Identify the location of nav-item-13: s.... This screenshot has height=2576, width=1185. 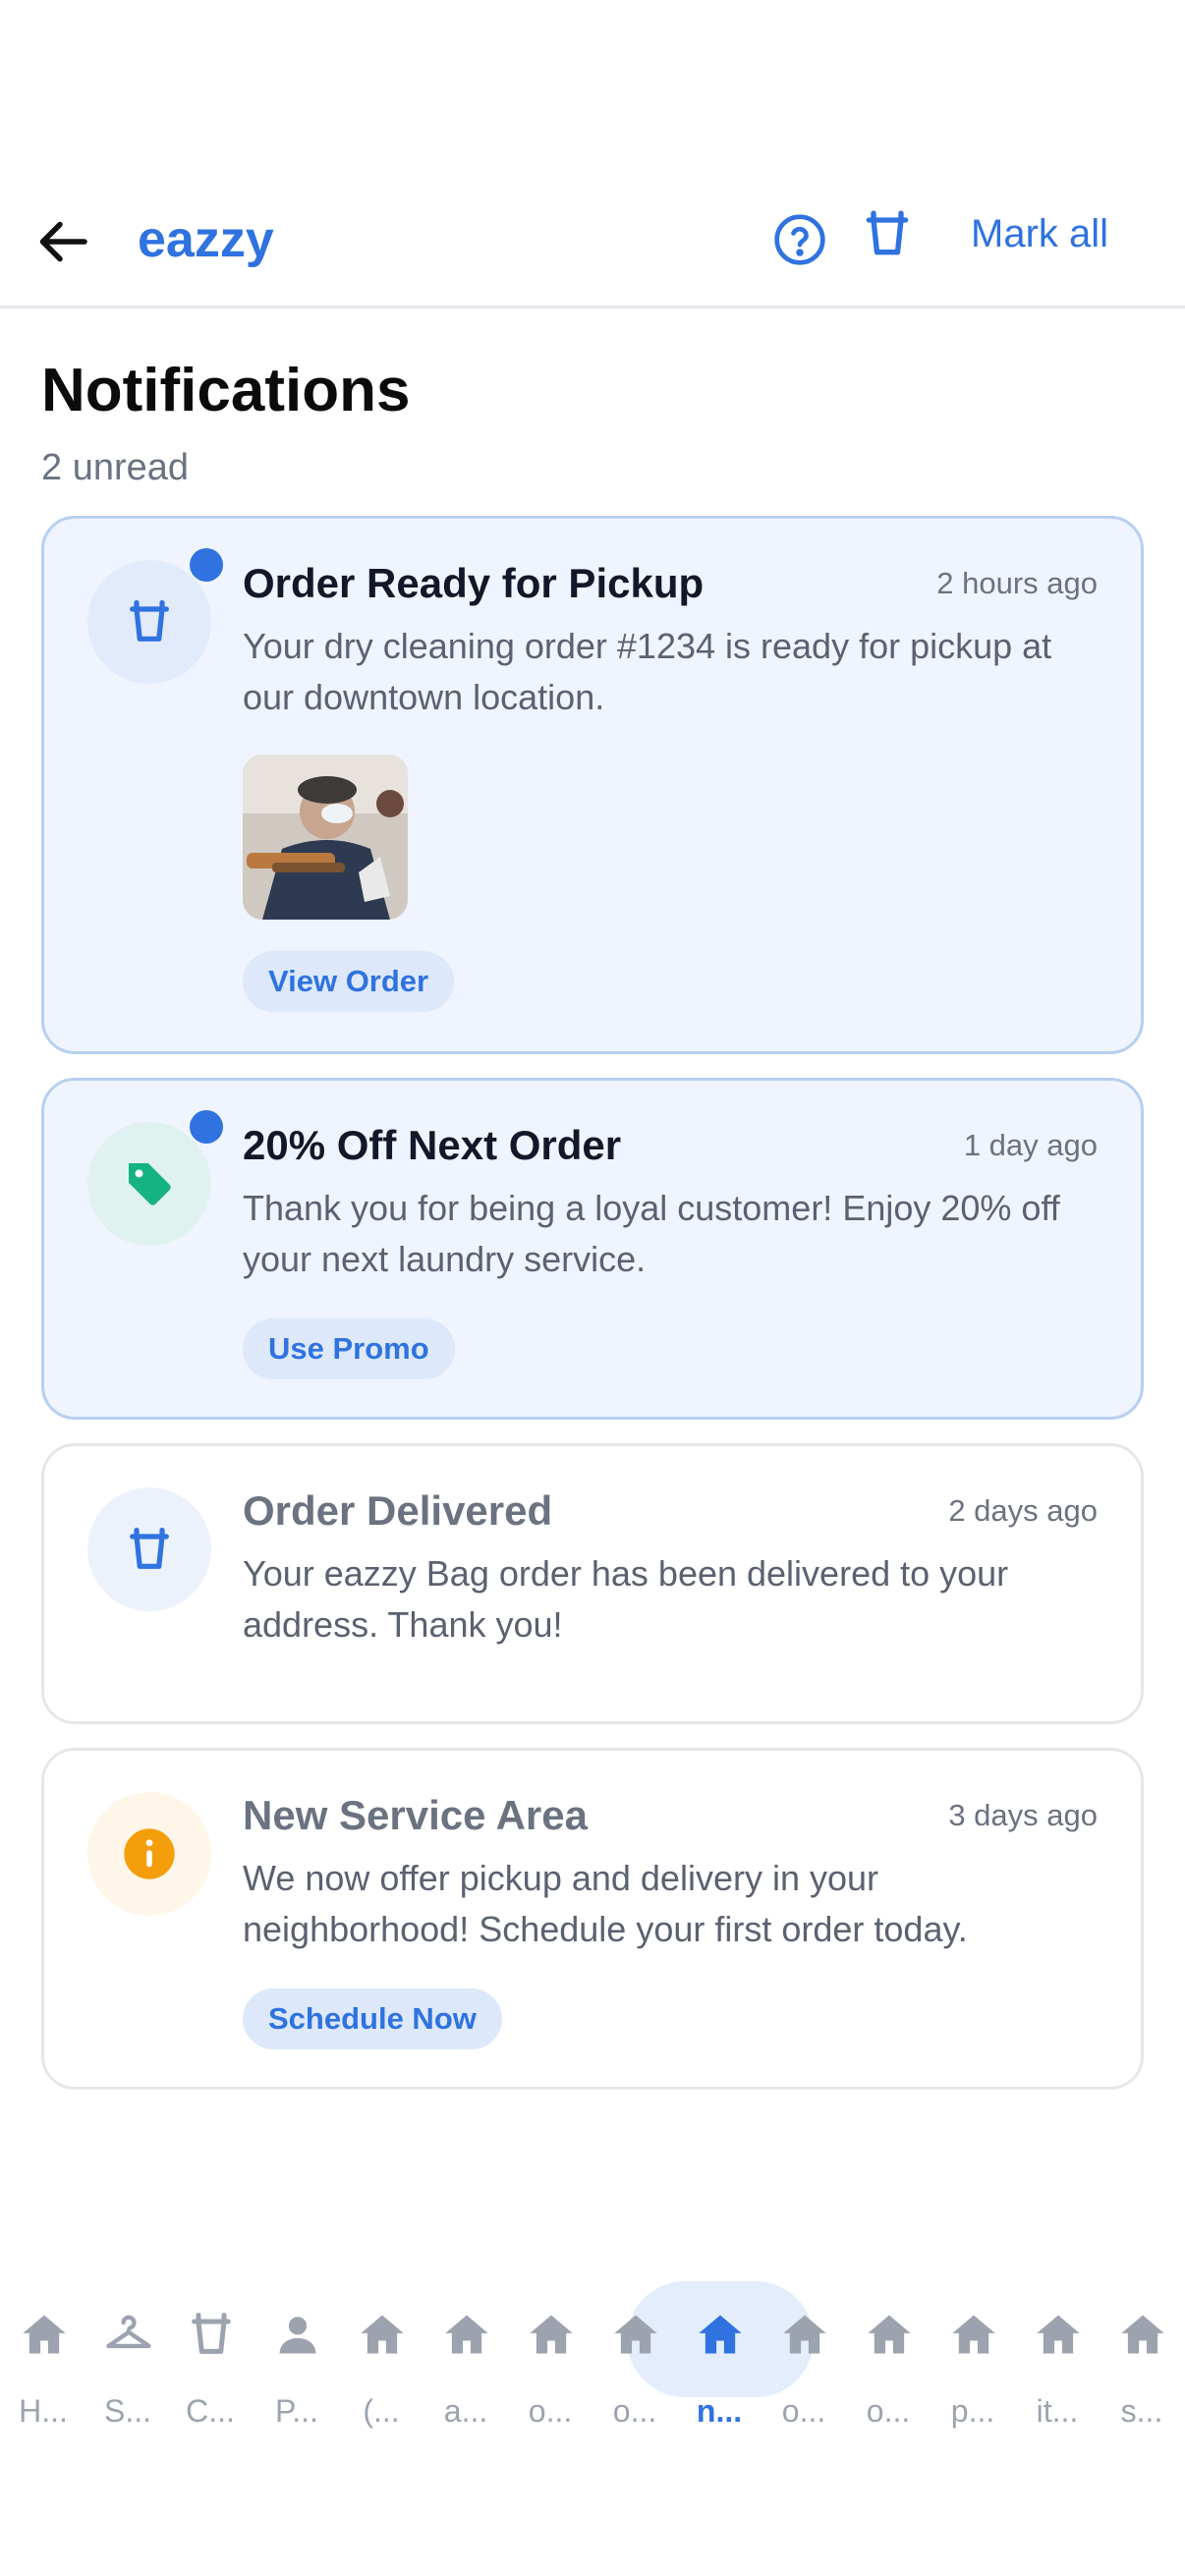
(1142, 2359).